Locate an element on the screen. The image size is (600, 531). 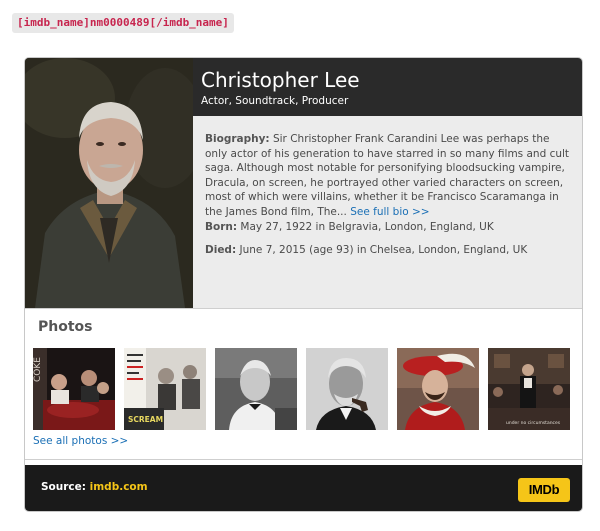
photo-6-caption: under no circumstances is located at coordinates (533, 423).